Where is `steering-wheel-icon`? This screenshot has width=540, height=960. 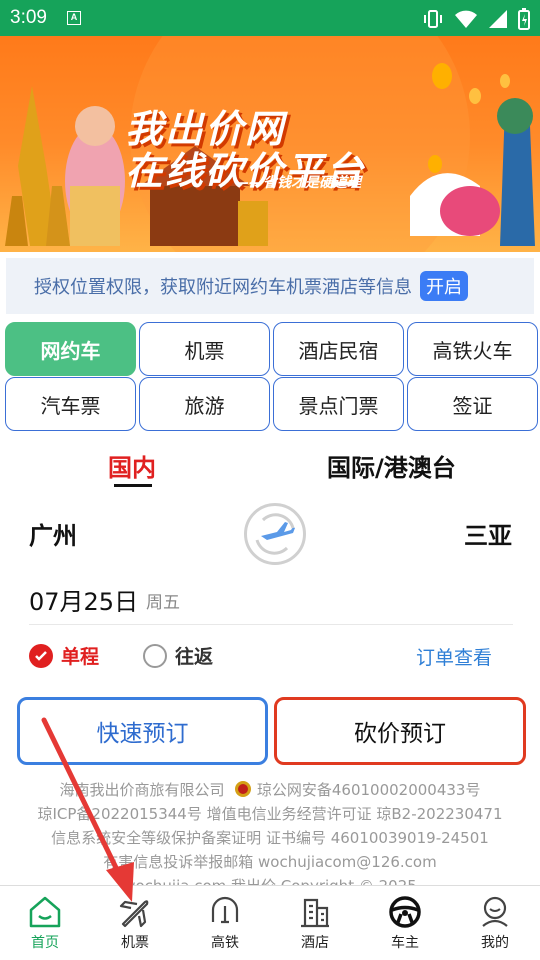 steering-wheel-icon is located at coordinates (405, 912).